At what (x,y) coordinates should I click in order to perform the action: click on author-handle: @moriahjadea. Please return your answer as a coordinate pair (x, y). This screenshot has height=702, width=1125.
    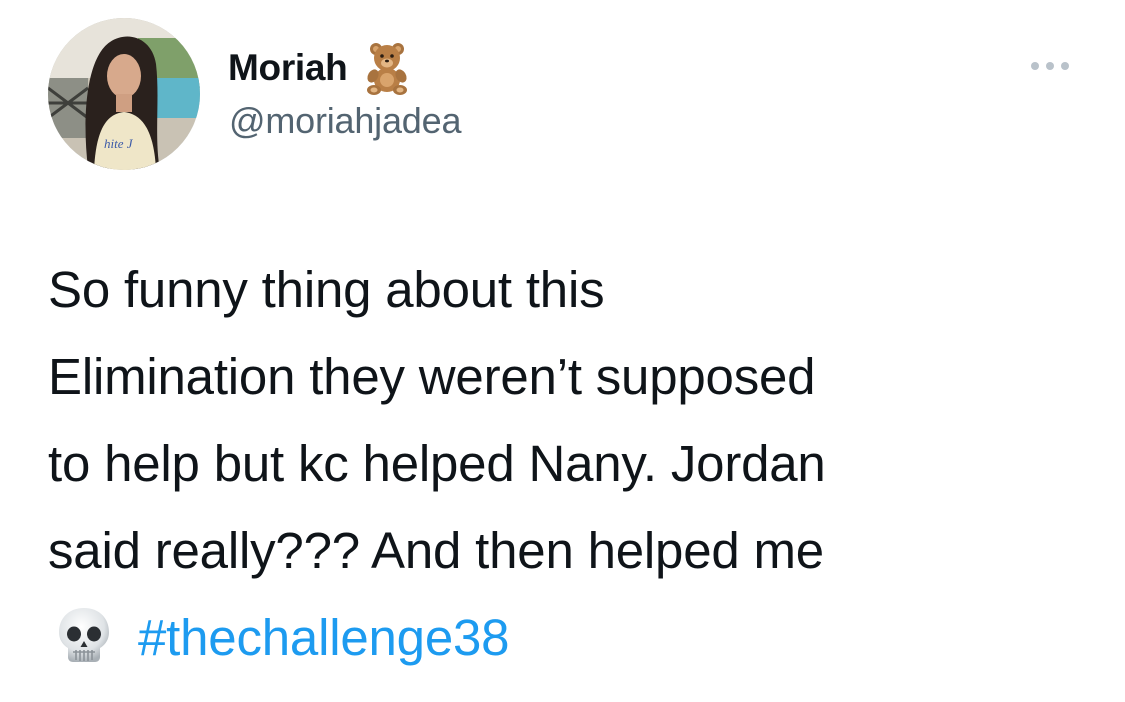
    Looking at the image, I should click on (345, 121).